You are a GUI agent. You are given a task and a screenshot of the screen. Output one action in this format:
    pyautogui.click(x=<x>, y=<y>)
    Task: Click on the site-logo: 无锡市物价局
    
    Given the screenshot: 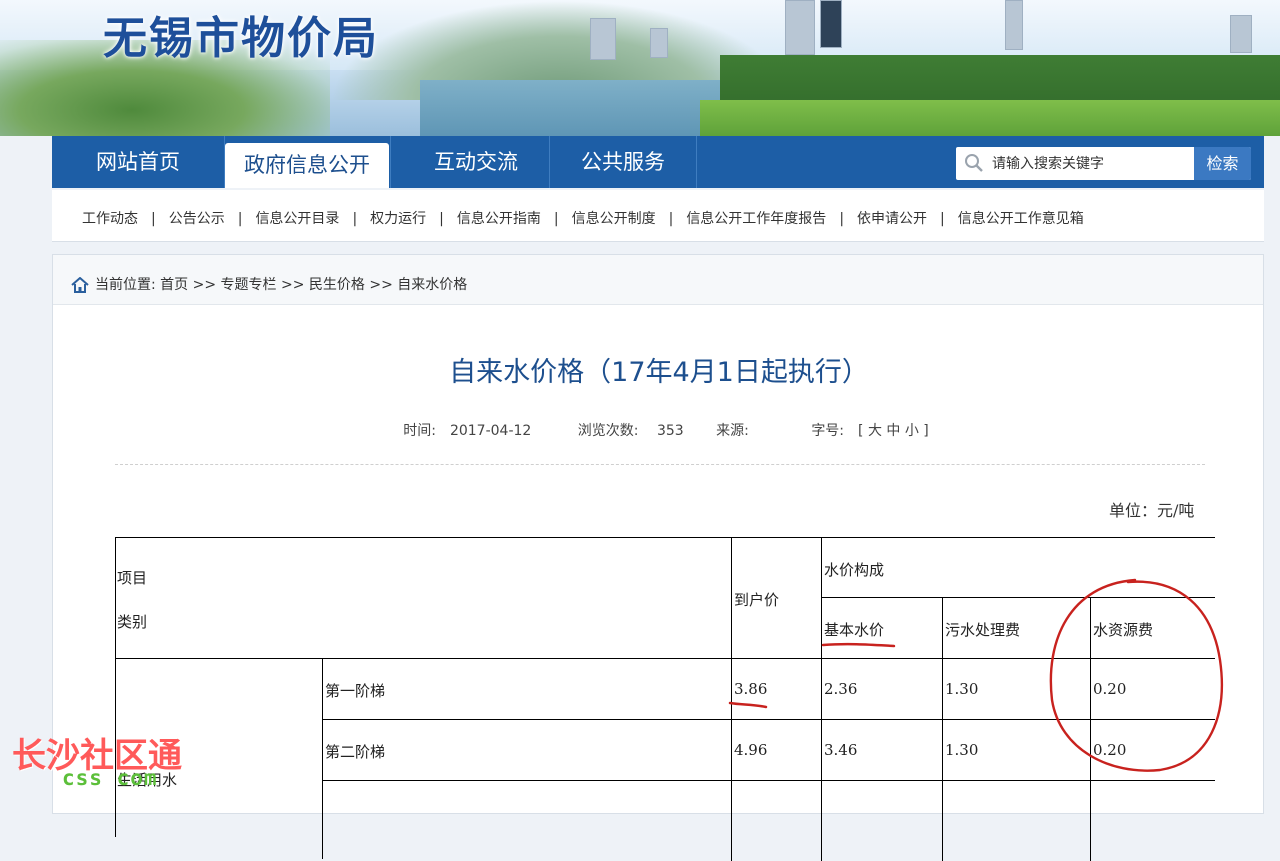 What is the action you would take?
    pyautogui.click(x=241, y=34)
    